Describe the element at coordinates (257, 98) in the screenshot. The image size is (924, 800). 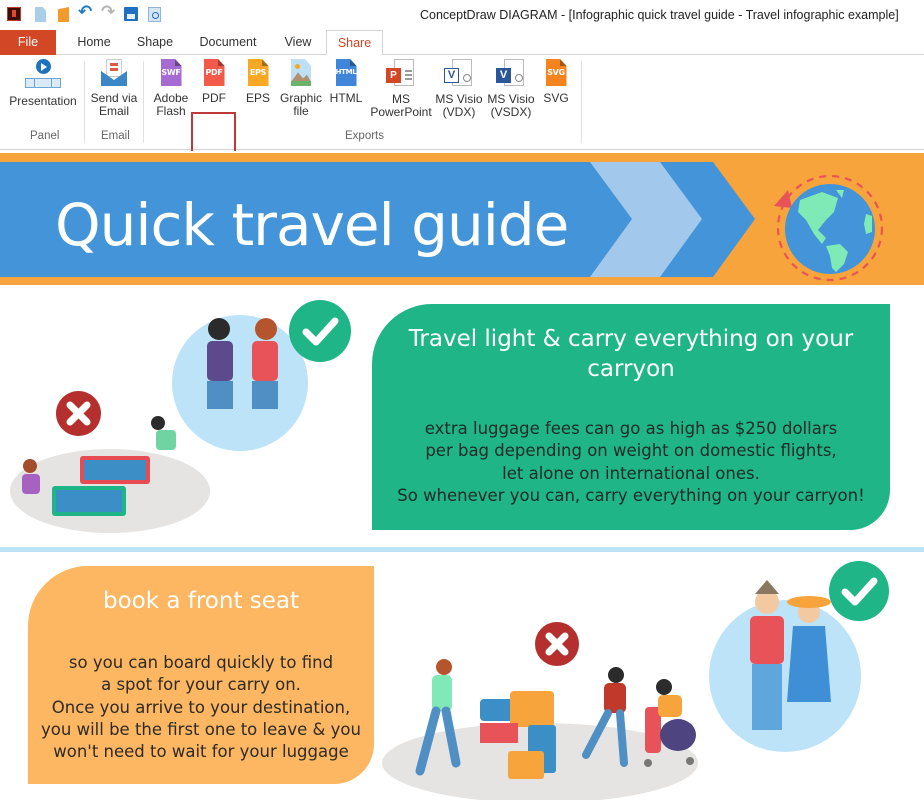
I see `export-eps-label: EPS` at that location.